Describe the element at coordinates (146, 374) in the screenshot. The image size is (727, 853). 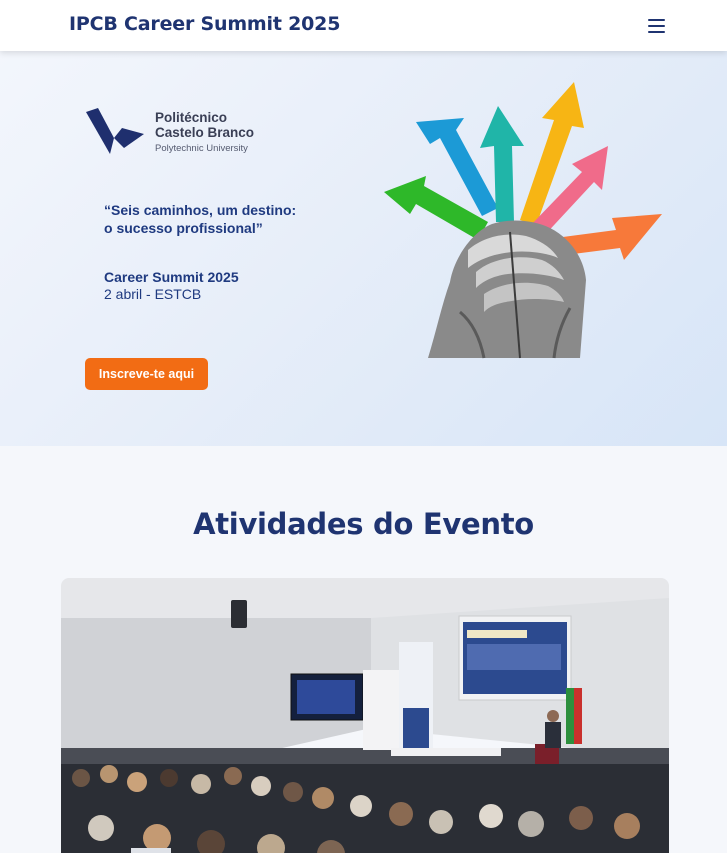
I see `register-button: Inscreve-te aqui` at that location.